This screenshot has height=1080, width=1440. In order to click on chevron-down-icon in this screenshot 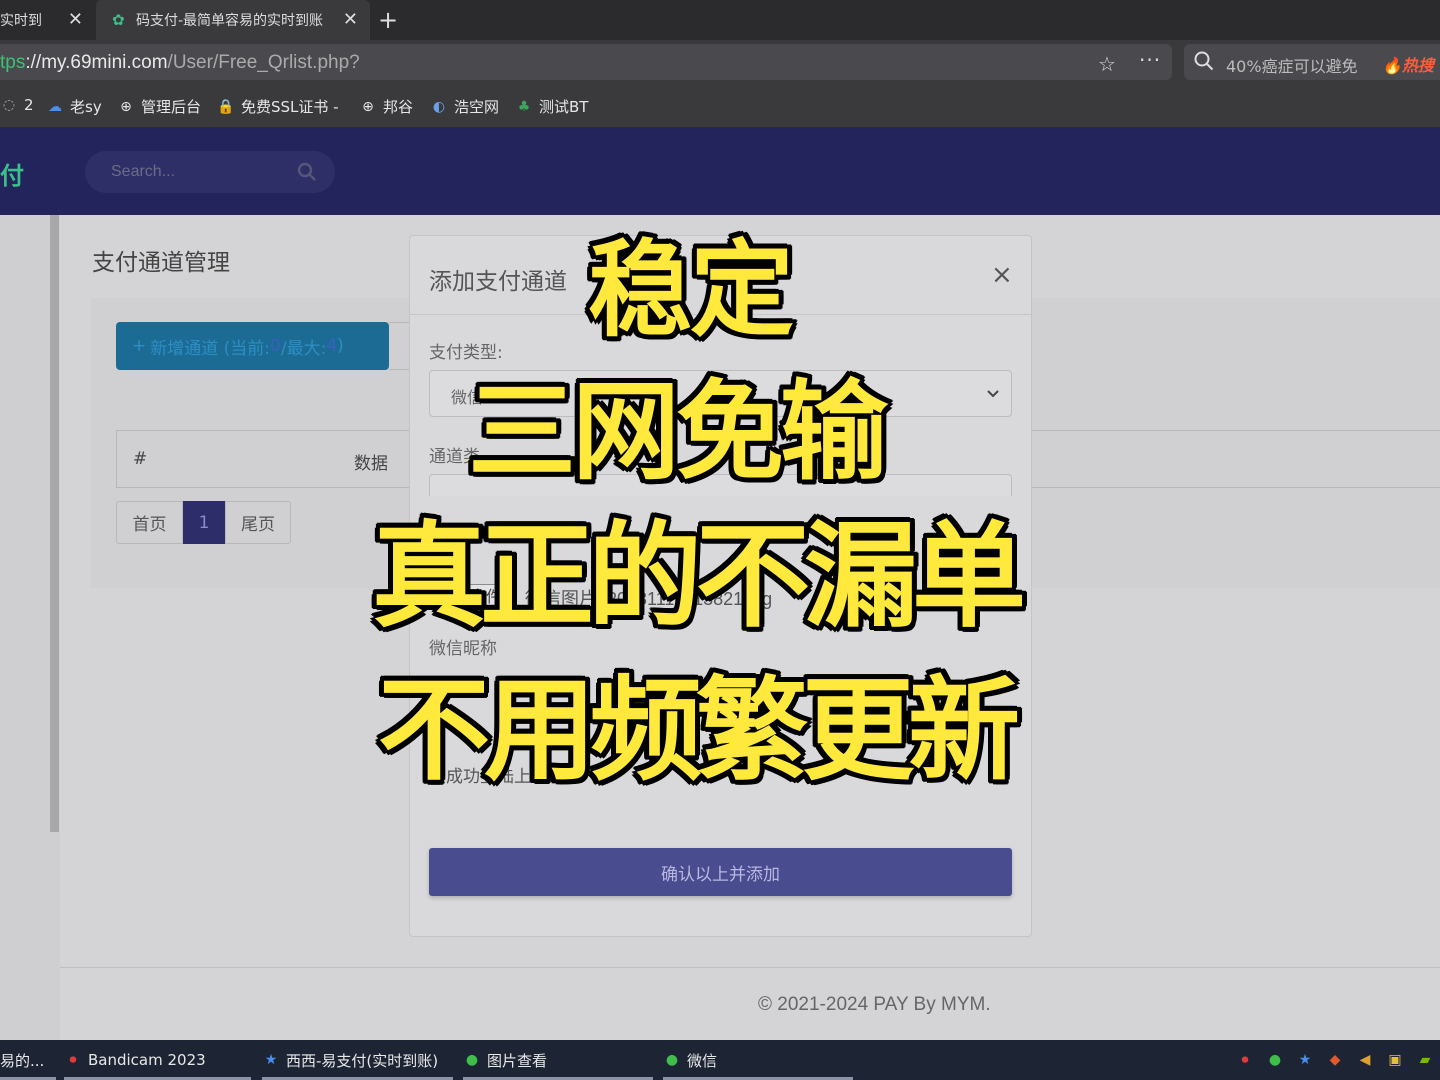, I will do `click(993, 394)`.